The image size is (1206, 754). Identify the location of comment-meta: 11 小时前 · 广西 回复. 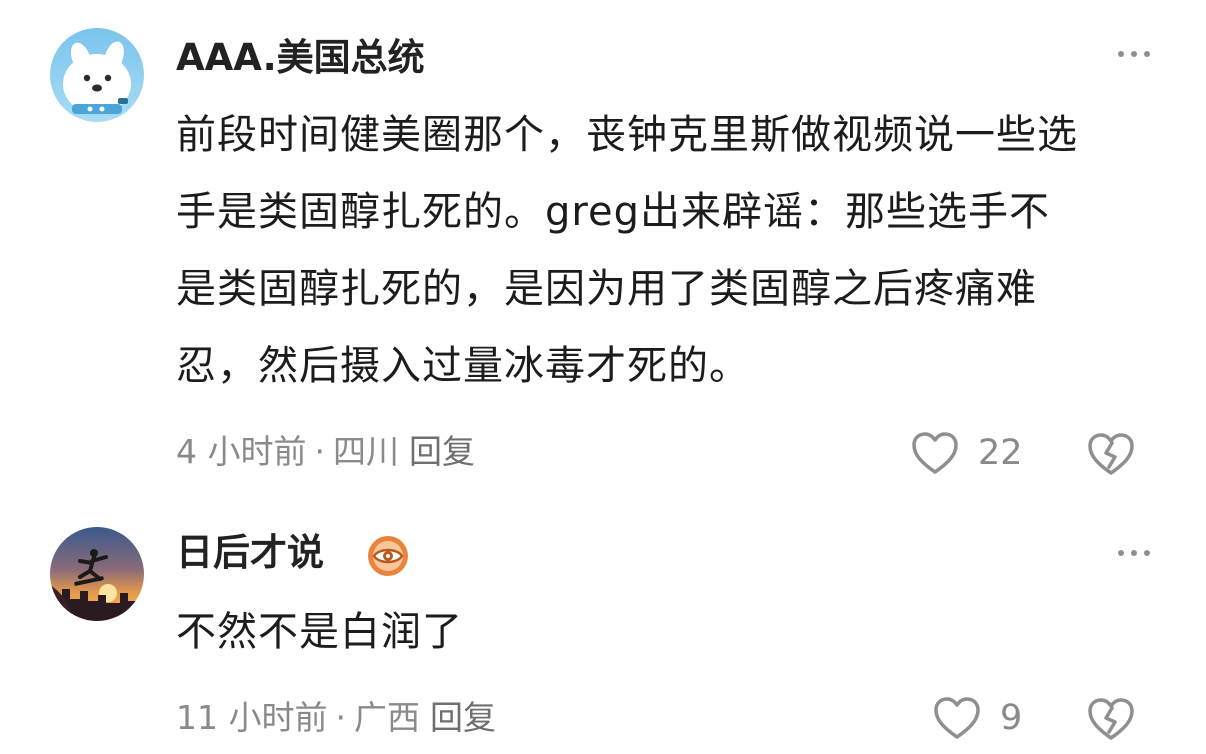
(336, 718).